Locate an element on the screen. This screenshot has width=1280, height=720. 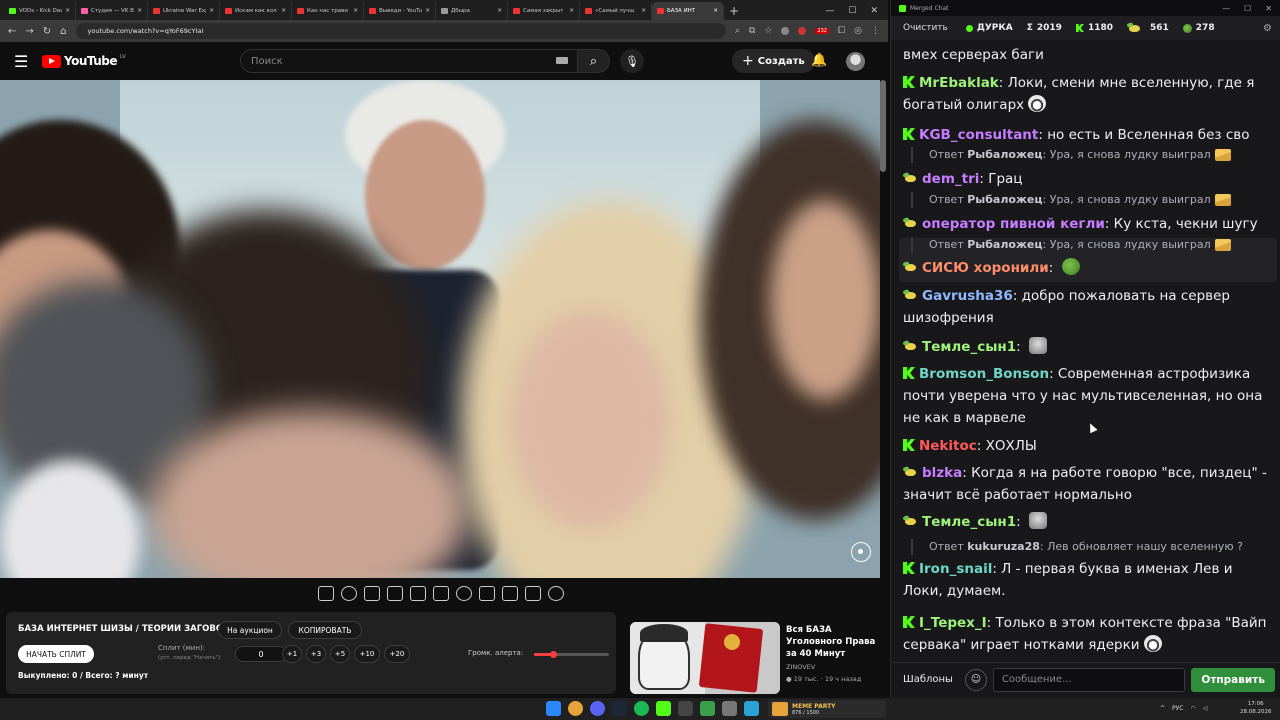
system-clock: 17:06 28.08.2026 is located at coordinates (1256, 708).